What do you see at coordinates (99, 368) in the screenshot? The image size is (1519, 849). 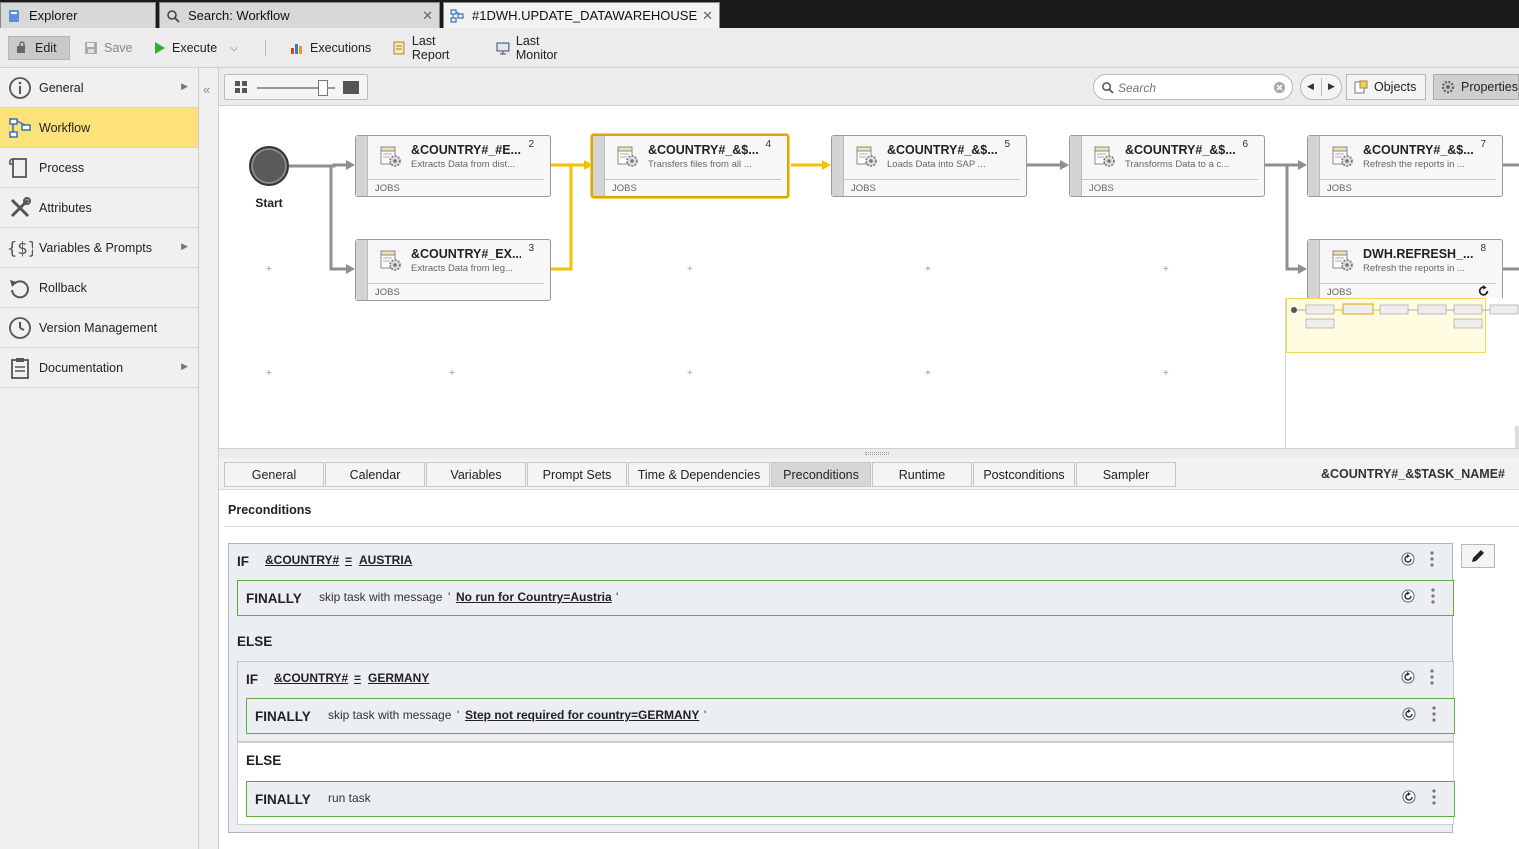 I see `sidebar-item-documentation: Documentation ▶` at bounding box center [99, 368].